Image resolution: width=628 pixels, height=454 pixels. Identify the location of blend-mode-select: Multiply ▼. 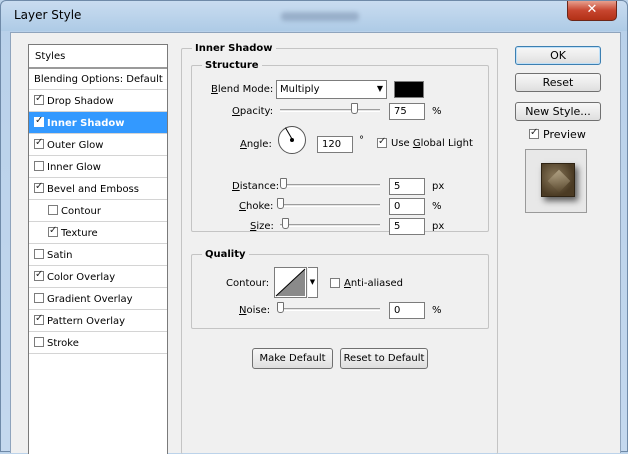
(331, 89).